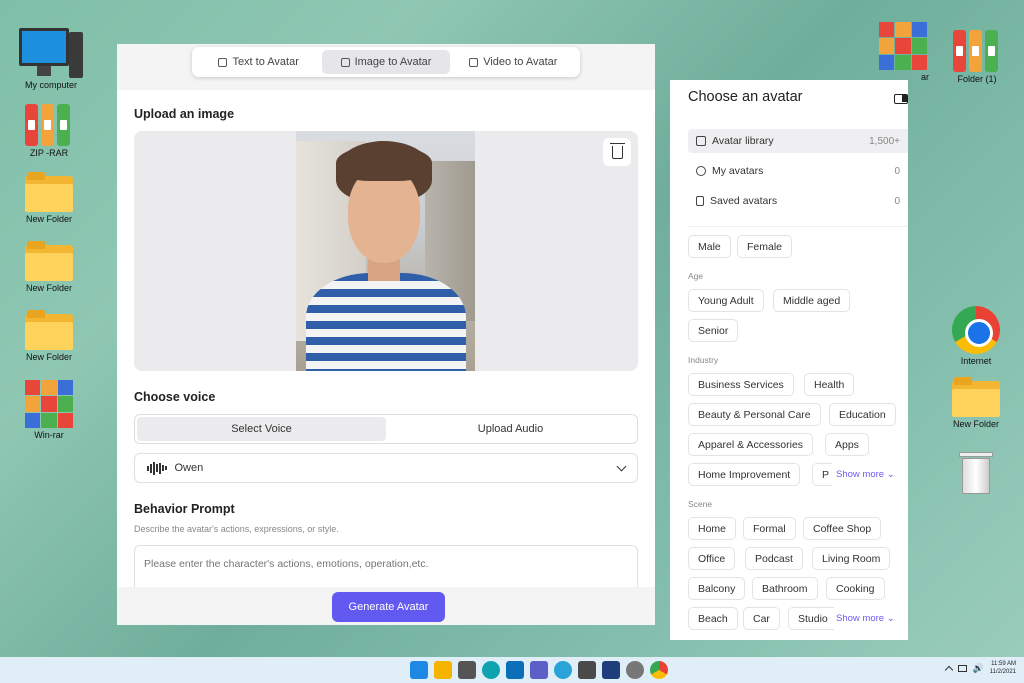 This screenshot has width=1024, height=683. I want to click on desktop-icon-internet: Internet, so click(976, 336).